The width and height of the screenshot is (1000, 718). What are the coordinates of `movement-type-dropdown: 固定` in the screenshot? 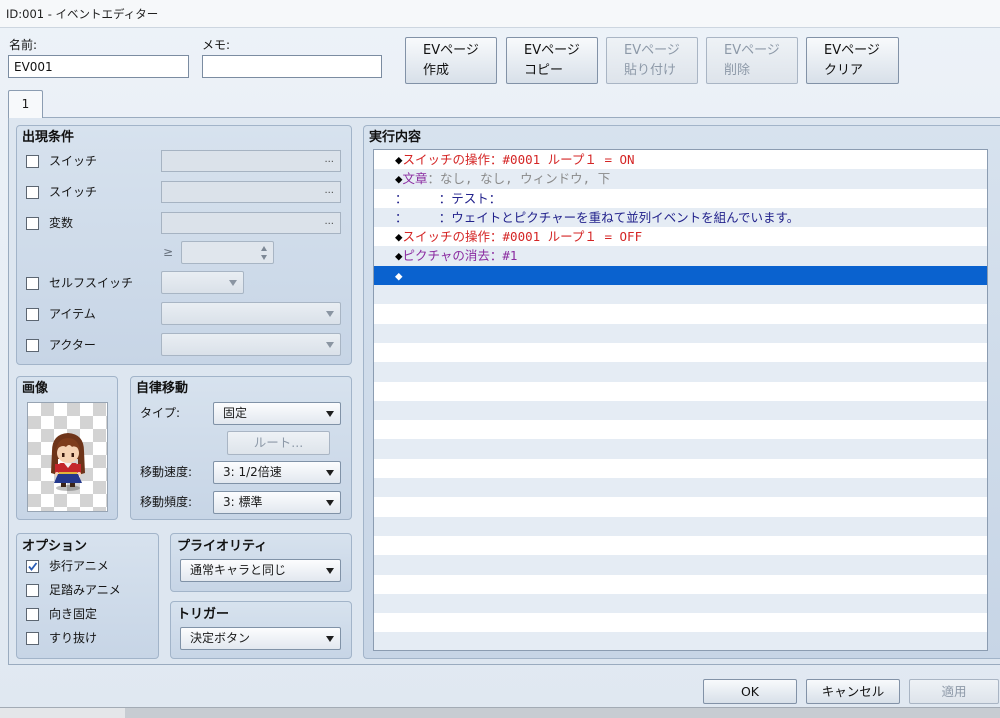 It's located at (277, 413).